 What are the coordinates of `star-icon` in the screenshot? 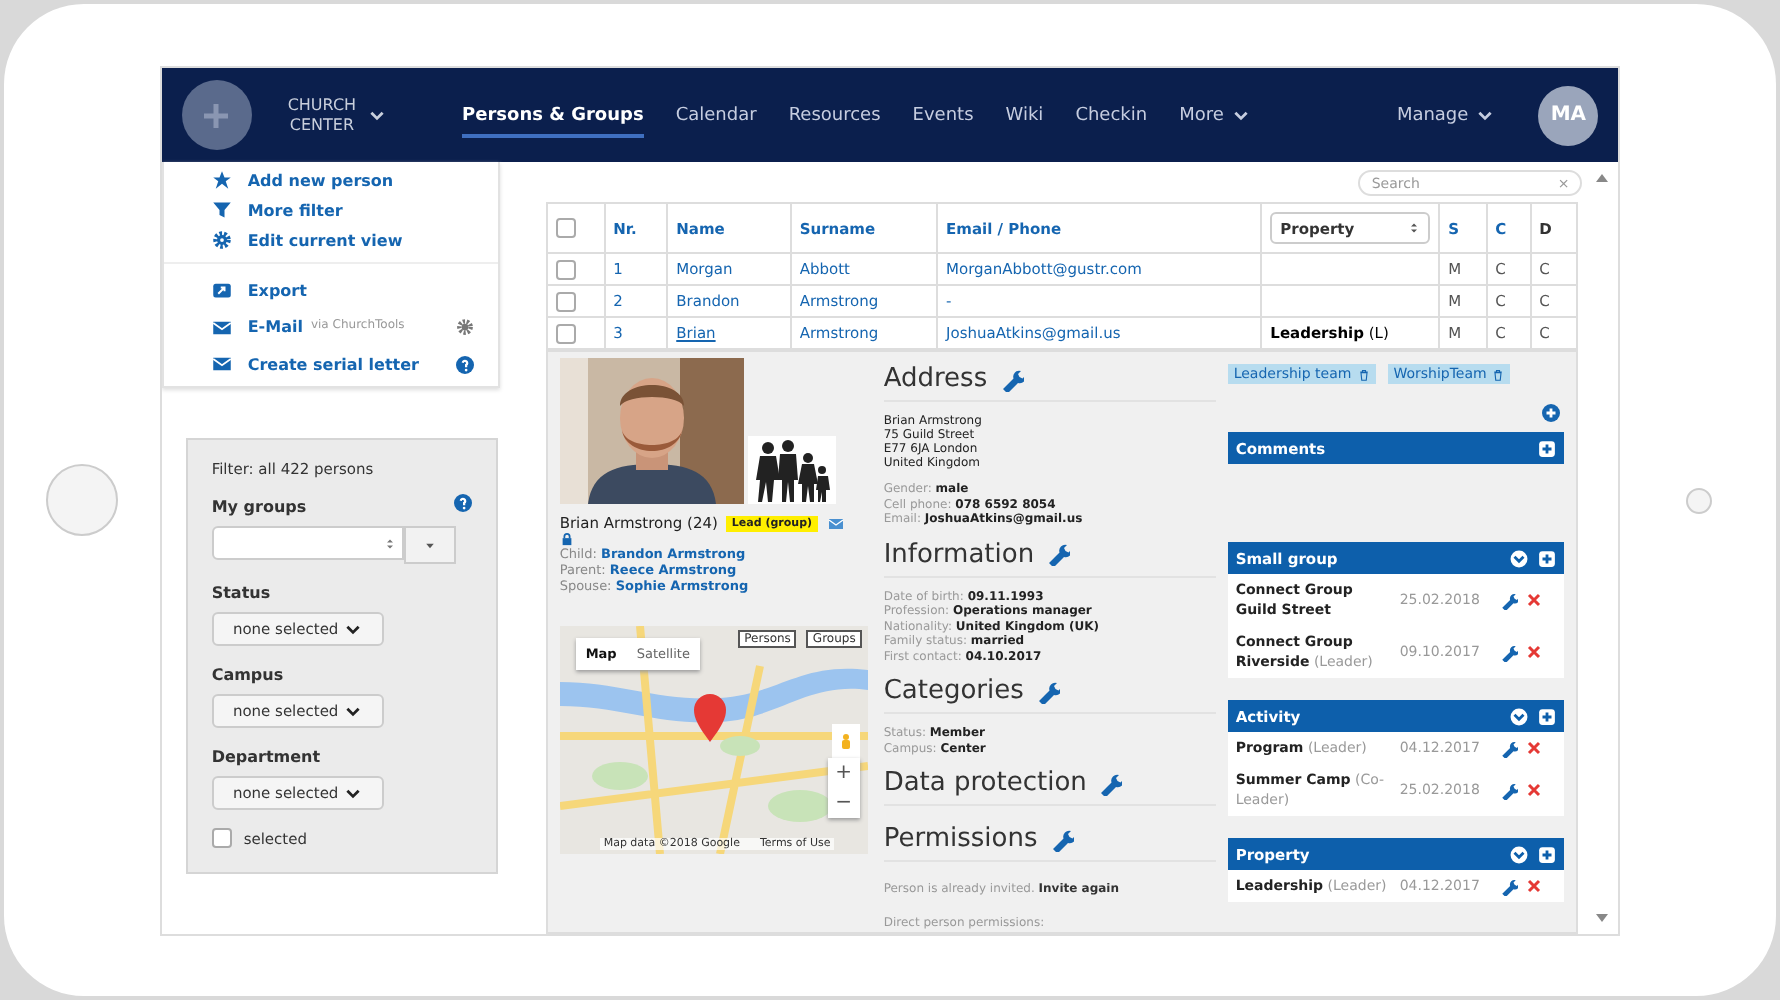 It's located at (221, 180).